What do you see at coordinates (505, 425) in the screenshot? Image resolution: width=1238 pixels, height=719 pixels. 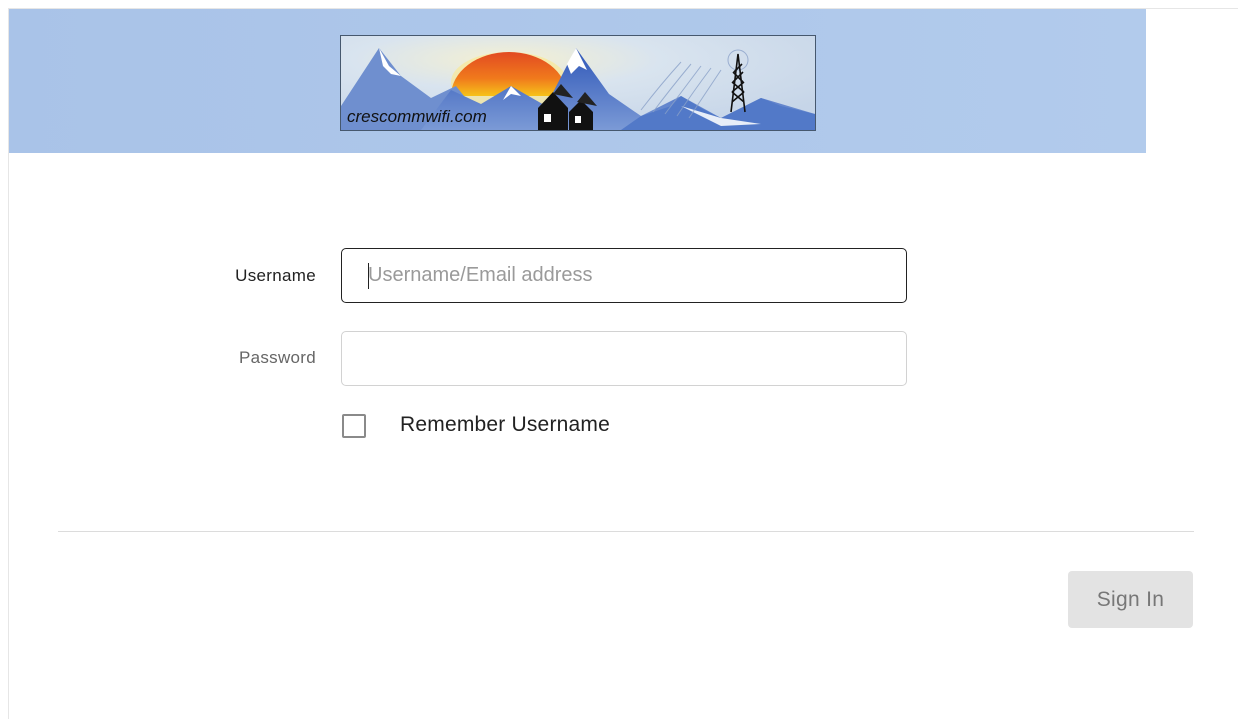 I see `remember-username-label: Remember Username` at bounding box center [505, 425].